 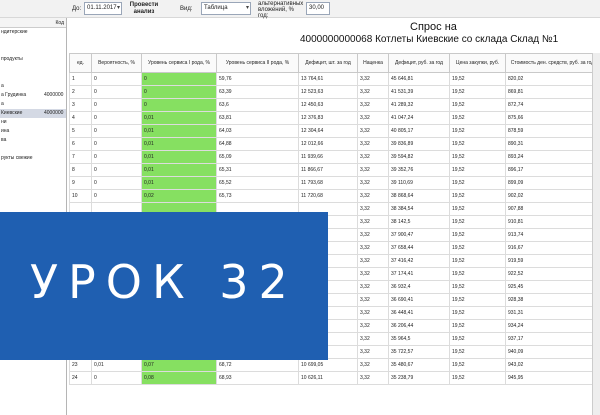 I want to click on table-cell: 39 352,76, so click(x=419, y=170).